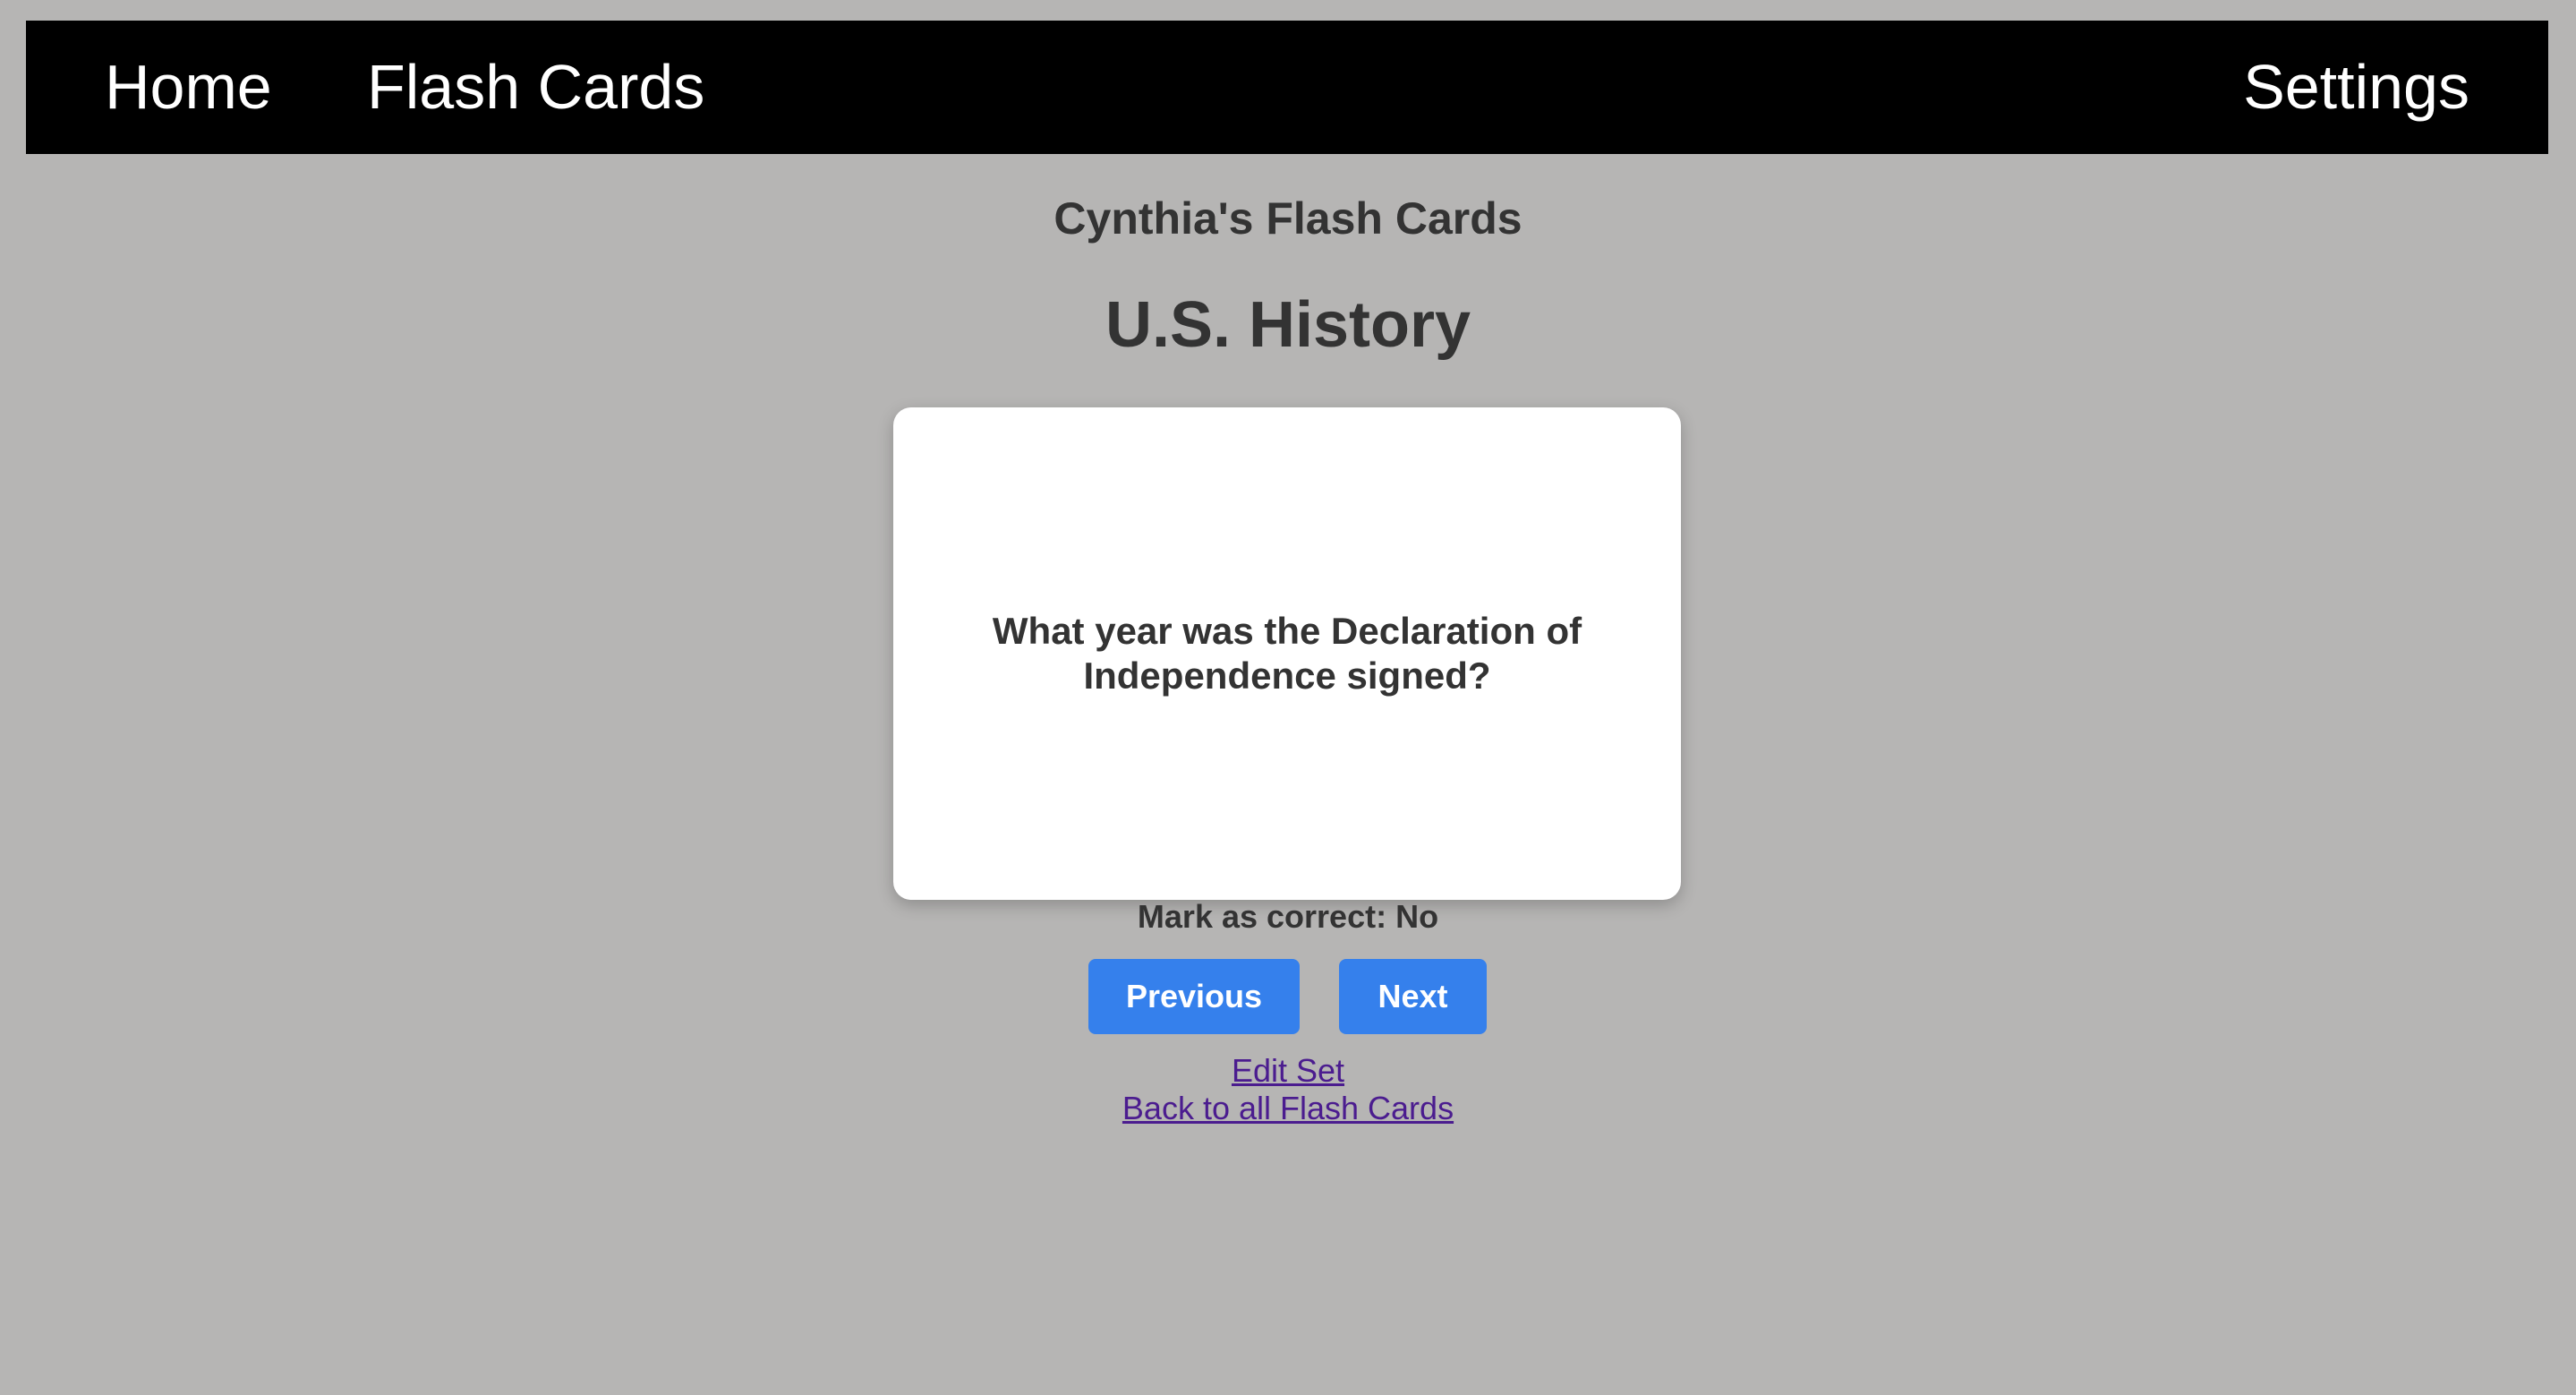  I want to click on mark-correct-toggle: Mark as correct: No, so click(1288, 917).